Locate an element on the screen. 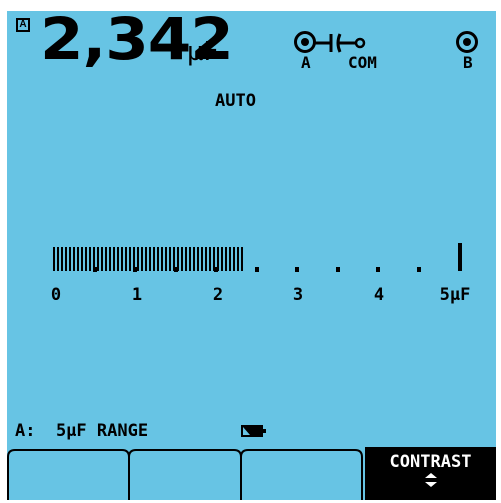  up-down-arrows-icon is located at coordinates (430, 480).